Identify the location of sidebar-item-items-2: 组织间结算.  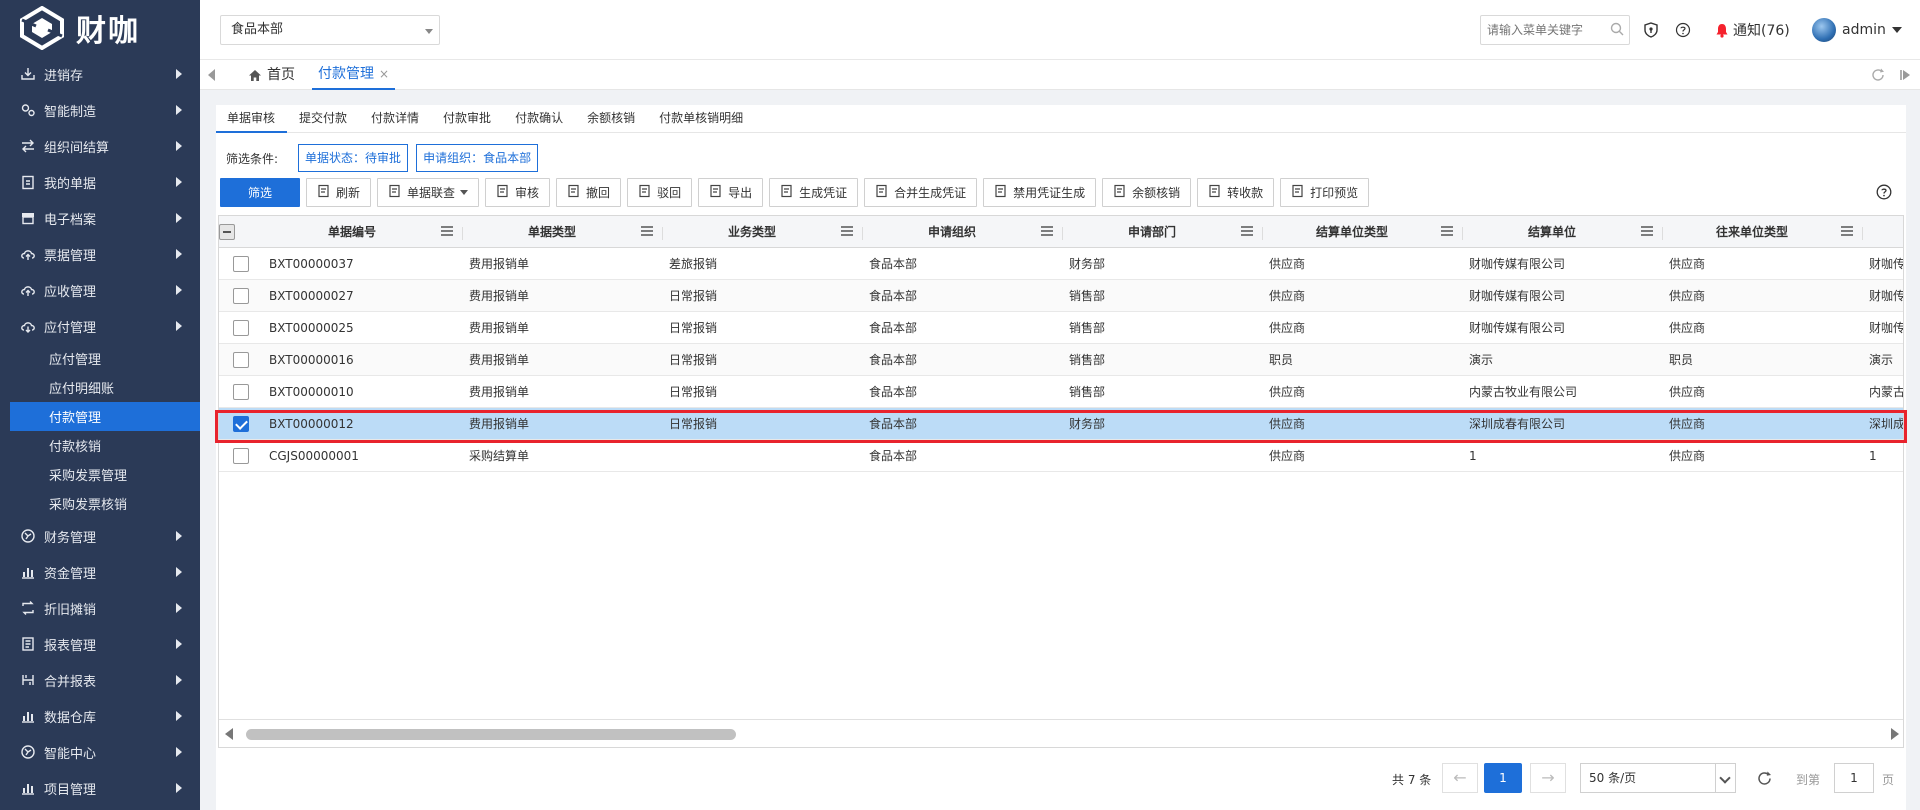
(100, 146).